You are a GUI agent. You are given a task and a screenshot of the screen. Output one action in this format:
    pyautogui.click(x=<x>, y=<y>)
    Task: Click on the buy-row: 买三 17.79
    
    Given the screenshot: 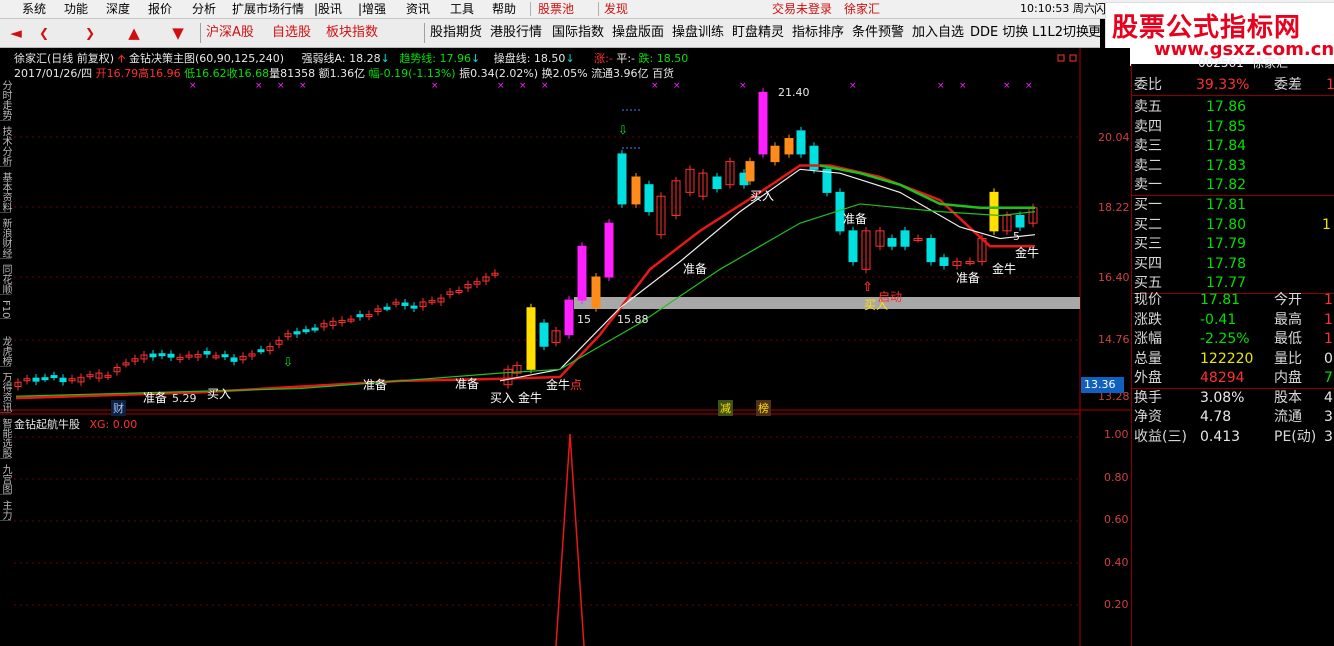 What is the action you would take?
    pyautogui.click(x=1233, y=244)
    